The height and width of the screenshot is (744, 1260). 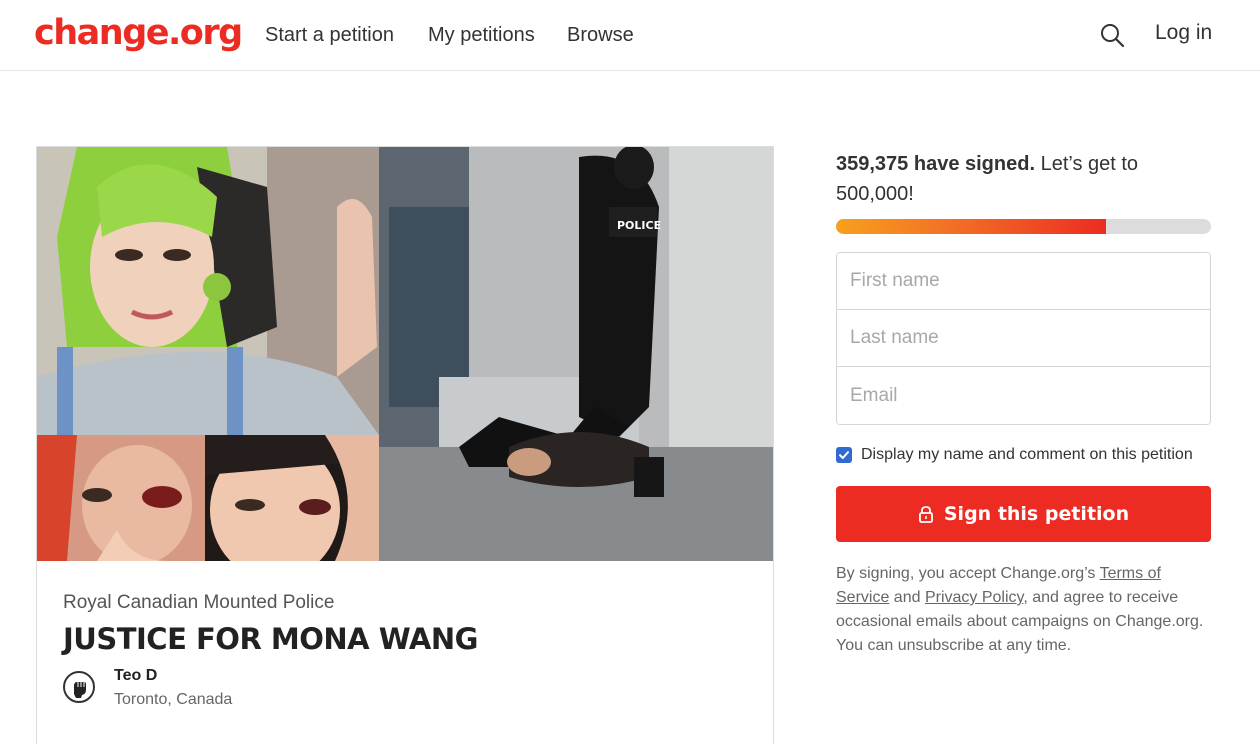 I want to click on legal-text-1: By signing, you accept Change.org’s, so click(x=968, y=573).